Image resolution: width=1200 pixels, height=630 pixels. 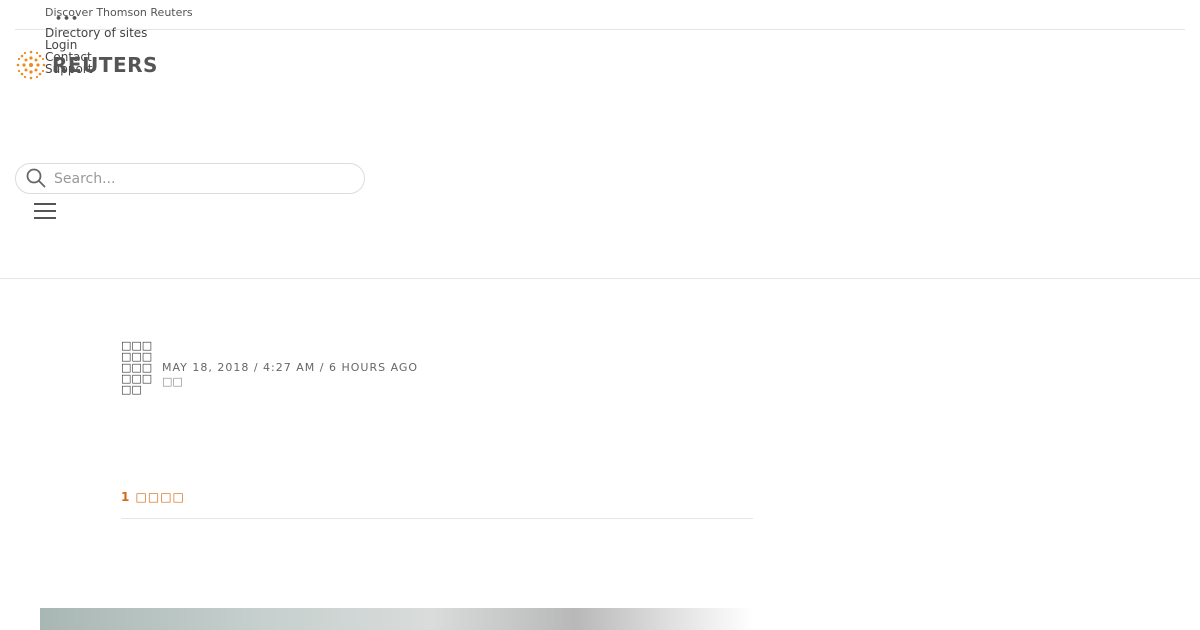 What do you see at coordinates (437, 518) in the screenshot?
I see `section-rule` at bounding box center [437, 518].